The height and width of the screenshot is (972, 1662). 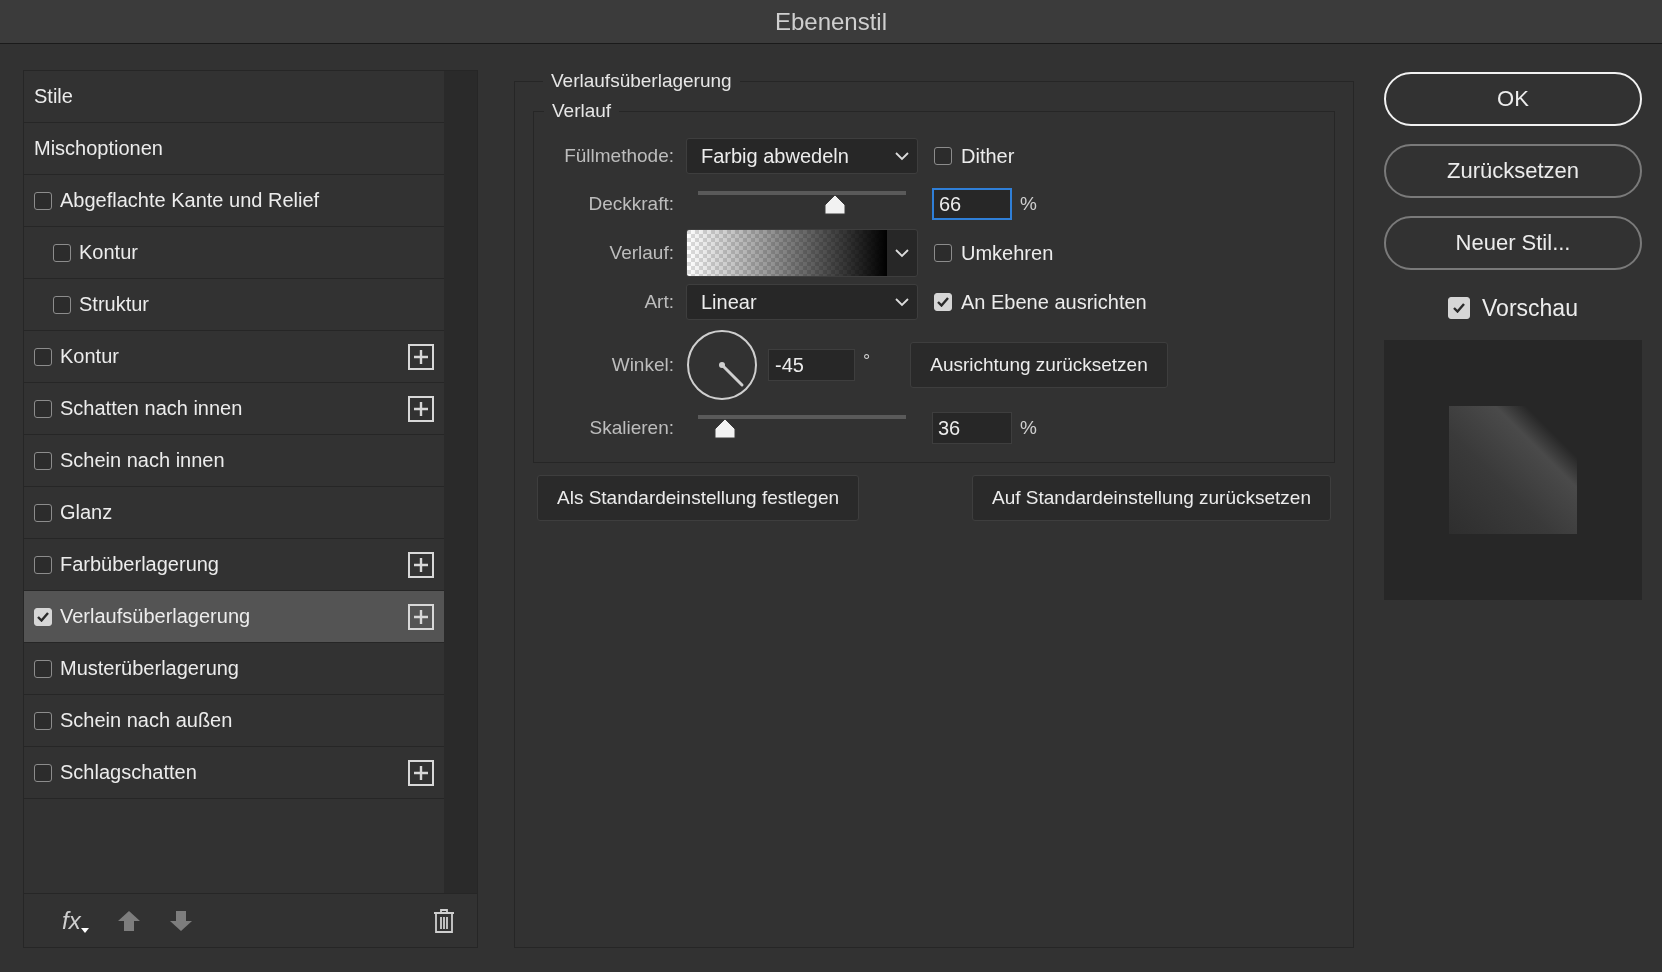 What do you see at coordinates (642, 365) in the screenshot?
I see `field-label: Winkel:` at bounding box center [642, 365].